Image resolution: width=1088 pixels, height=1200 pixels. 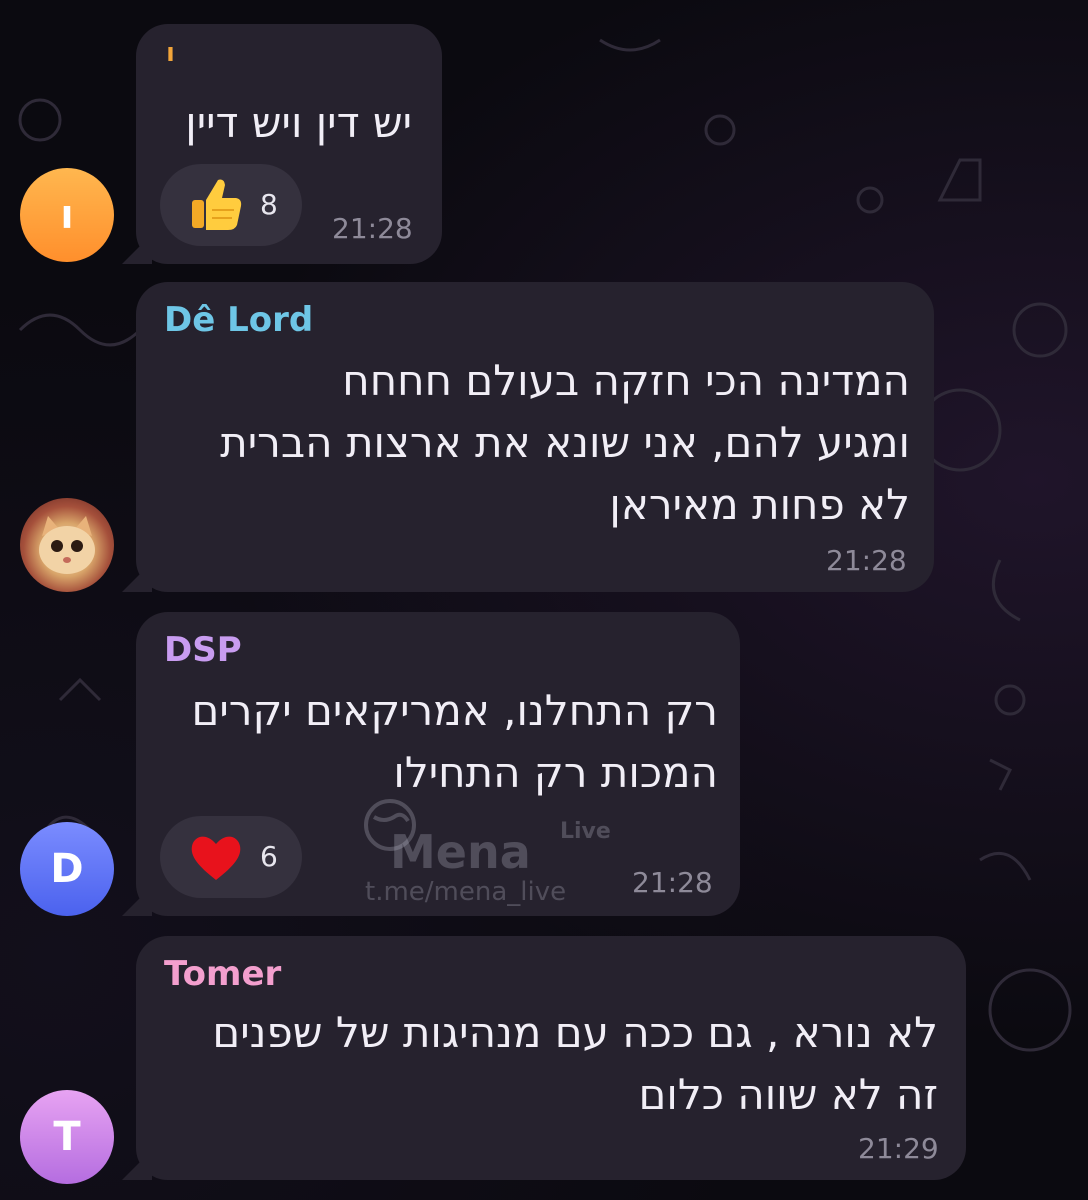 I want to click on message-time: 21:29, so click(x=898, y=1148).